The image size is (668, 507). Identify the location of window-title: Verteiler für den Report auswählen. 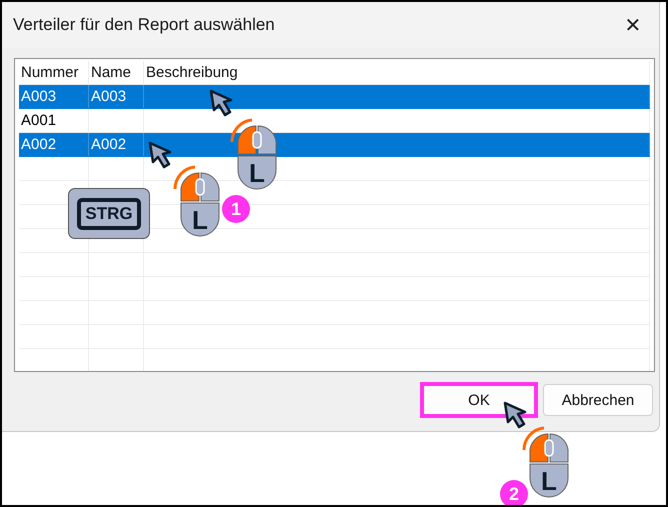
(144, 25).